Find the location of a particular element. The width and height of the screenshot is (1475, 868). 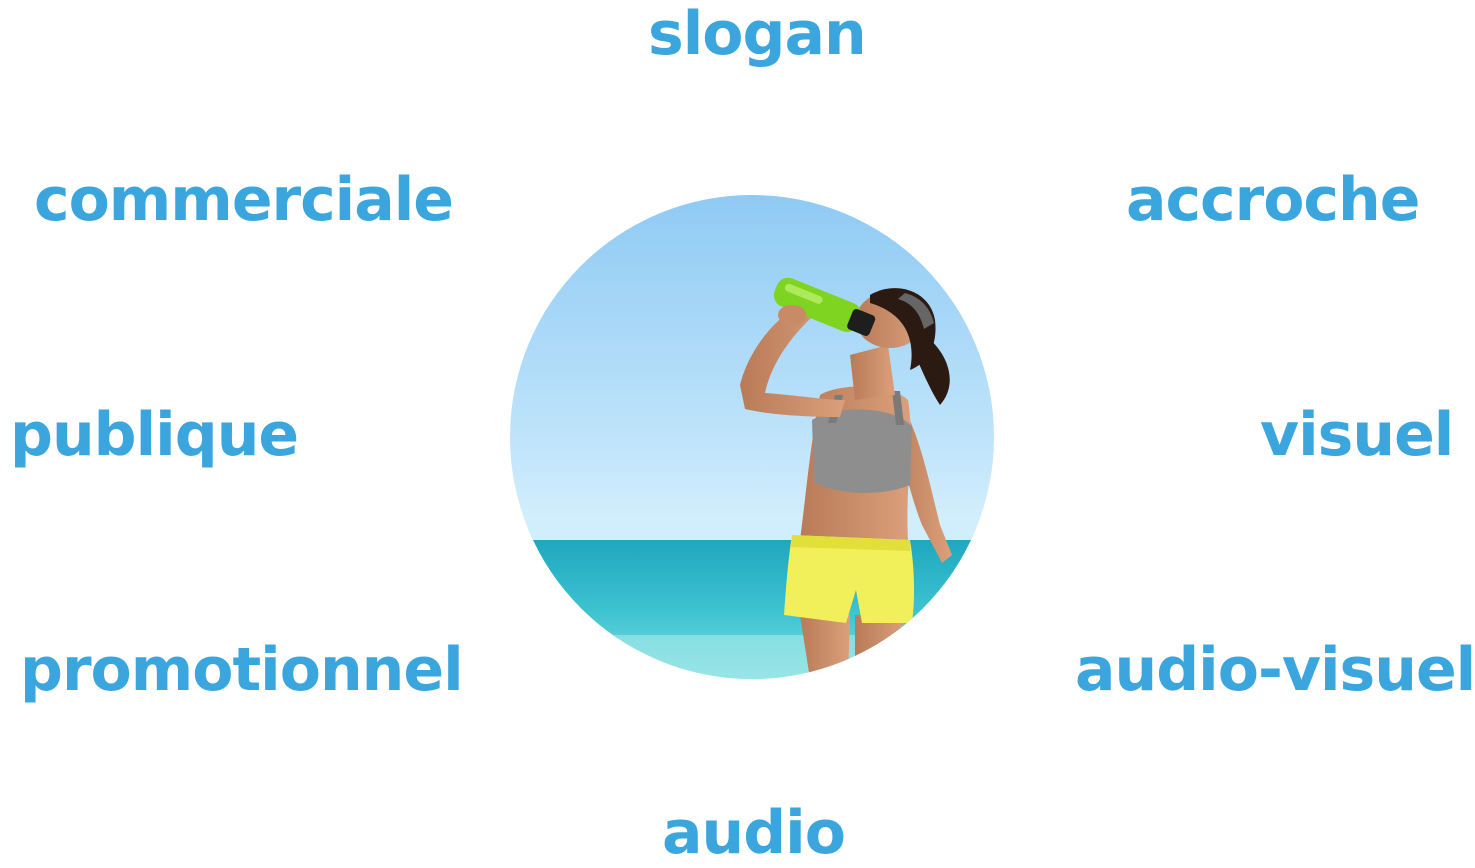

sea-foam is located at coordinates (752, 657).